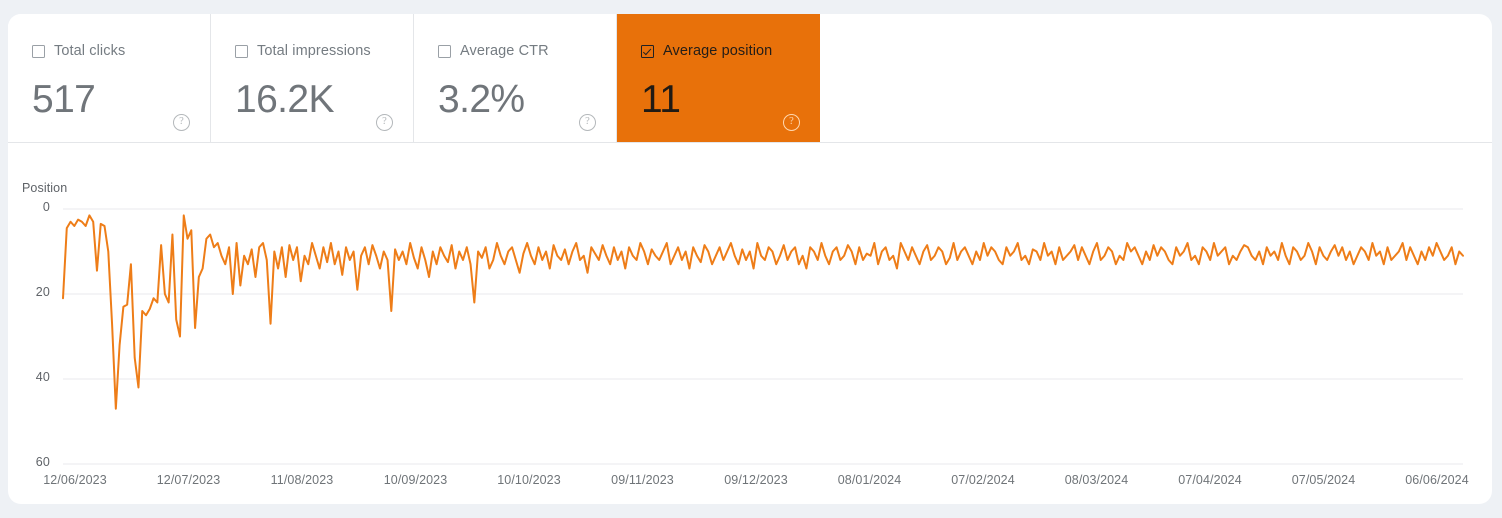  Describe the element at coordinates (46, 207) in the screenshot. I see `y-axis-tick-label: 0` at that location.